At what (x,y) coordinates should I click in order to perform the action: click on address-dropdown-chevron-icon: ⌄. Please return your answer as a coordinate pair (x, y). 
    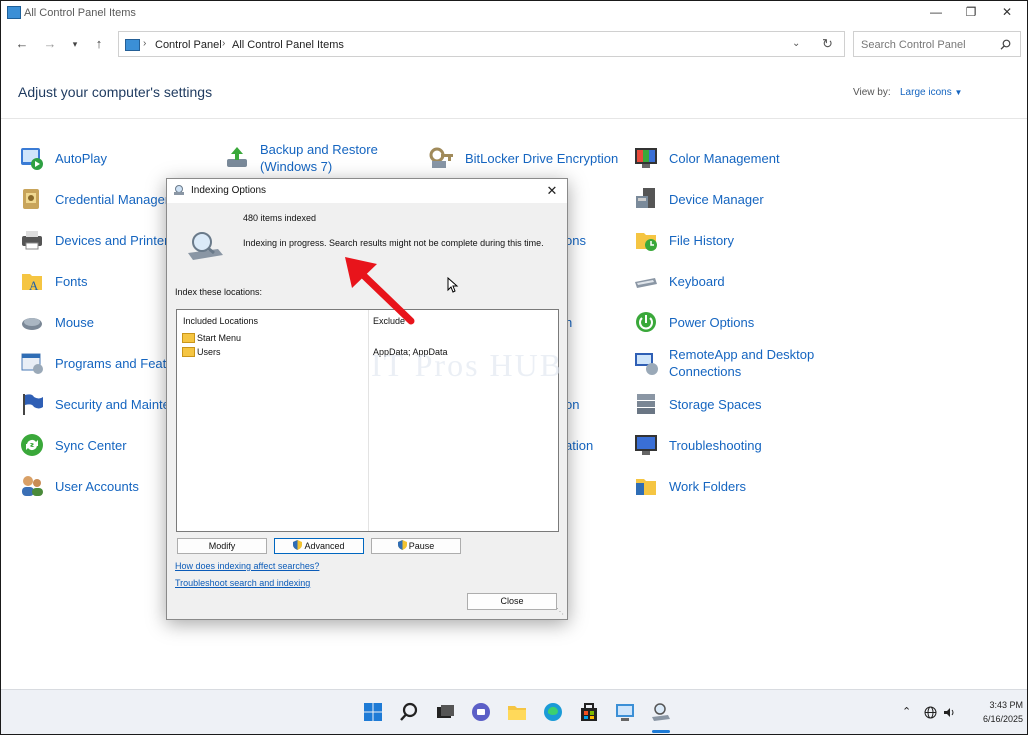
    Looking at the image, I should click on (796, 43).